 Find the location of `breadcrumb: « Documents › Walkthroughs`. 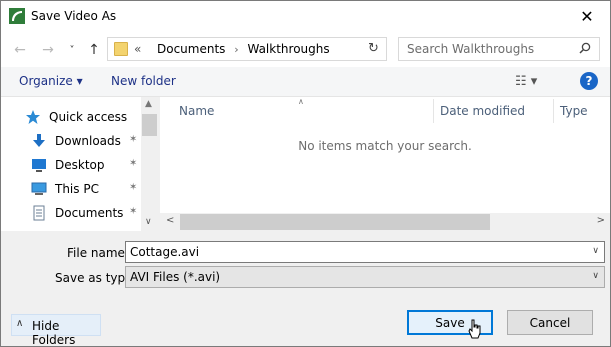

breadcrumb: « Documents › Walkthroughs is located at coordinates (232, 49).